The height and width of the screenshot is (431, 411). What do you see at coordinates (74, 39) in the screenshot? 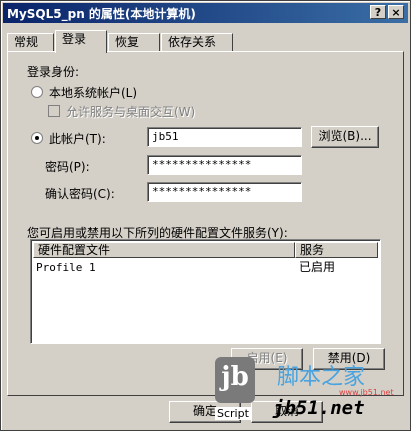
I see `tab-logon-label: 登录` at bounding box center [74, 39].